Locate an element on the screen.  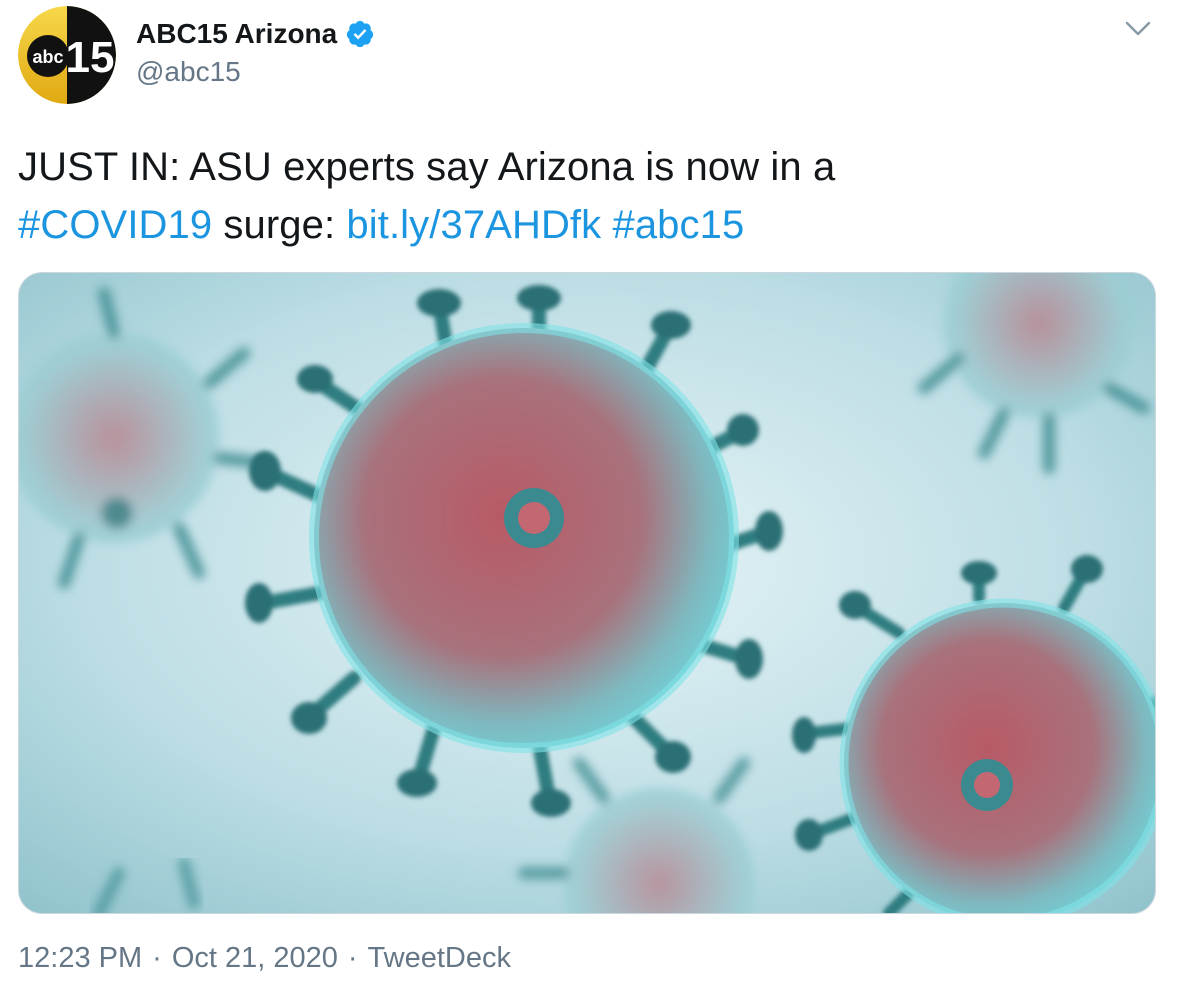
tweet-meta: 12:23 PM · Oct 21, 2020 · TweetDeck is located at coordinates (264, 958).